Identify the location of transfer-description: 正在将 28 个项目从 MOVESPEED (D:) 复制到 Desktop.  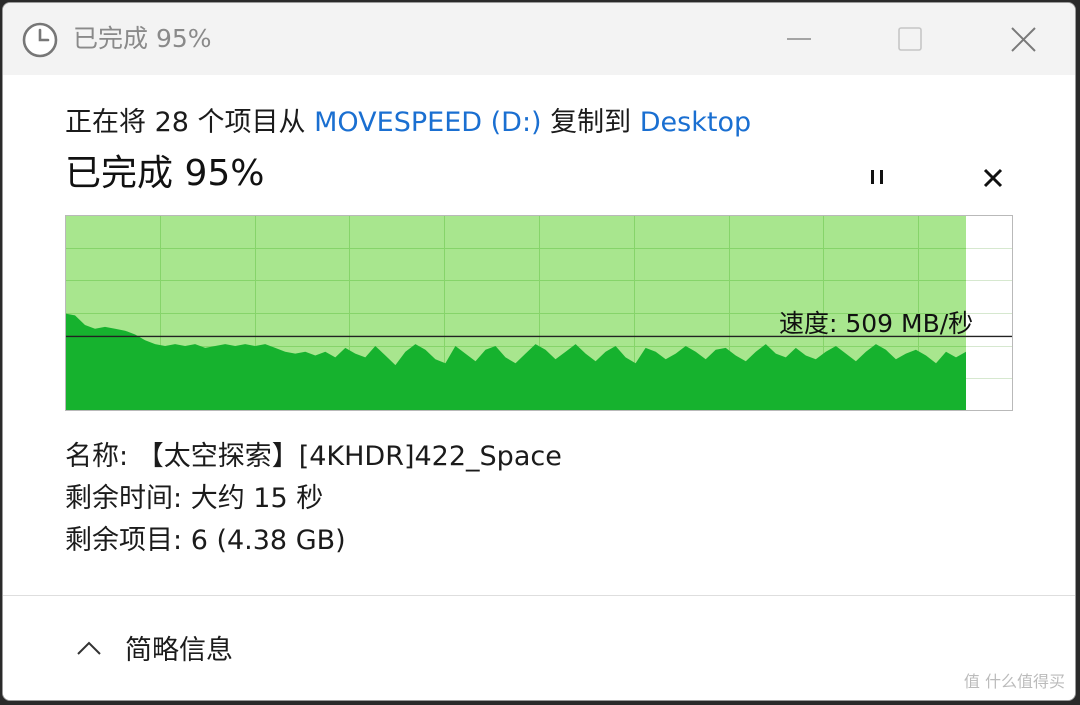
(408, 123).